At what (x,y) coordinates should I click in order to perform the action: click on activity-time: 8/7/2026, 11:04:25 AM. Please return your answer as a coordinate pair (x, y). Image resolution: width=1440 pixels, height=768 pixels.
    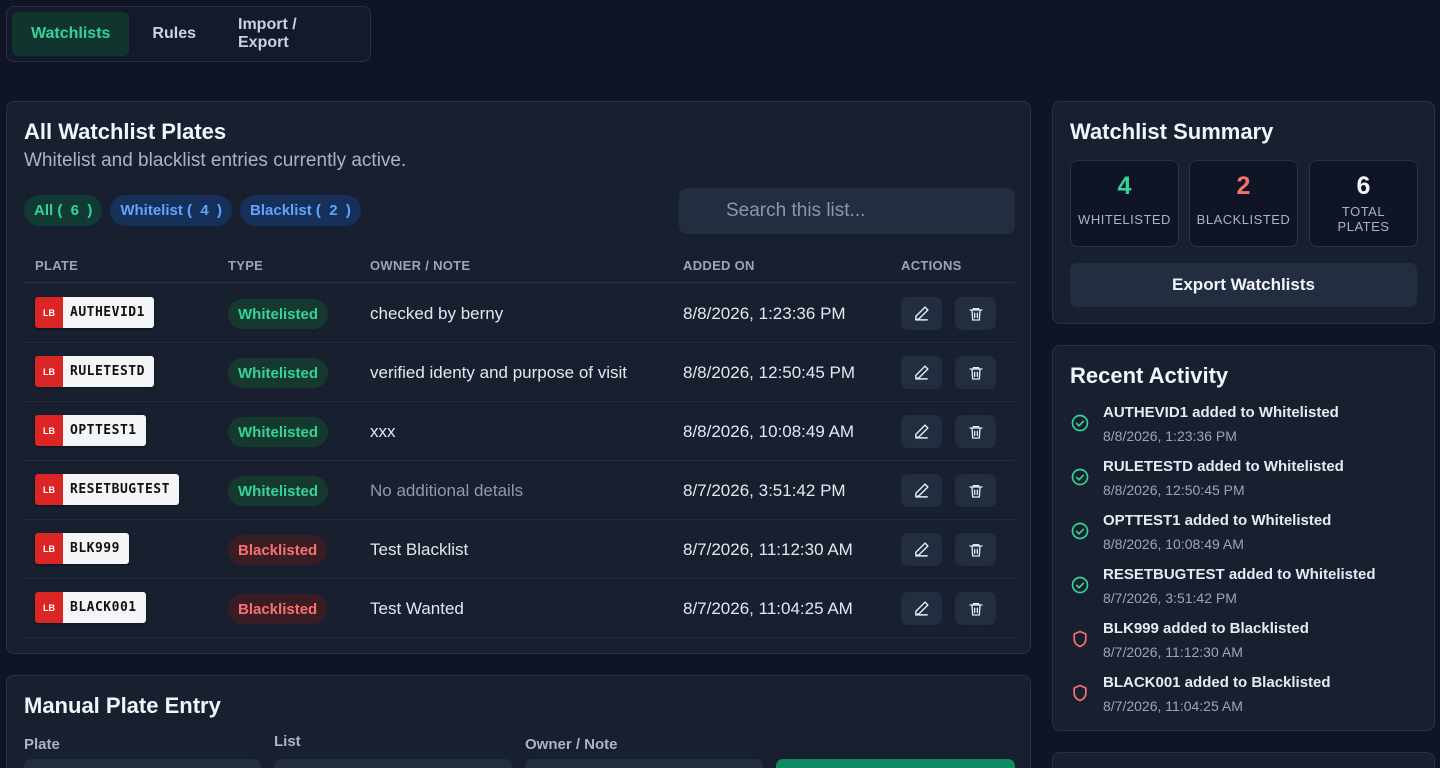
    Looking at the image, I should click on (1173, 706).